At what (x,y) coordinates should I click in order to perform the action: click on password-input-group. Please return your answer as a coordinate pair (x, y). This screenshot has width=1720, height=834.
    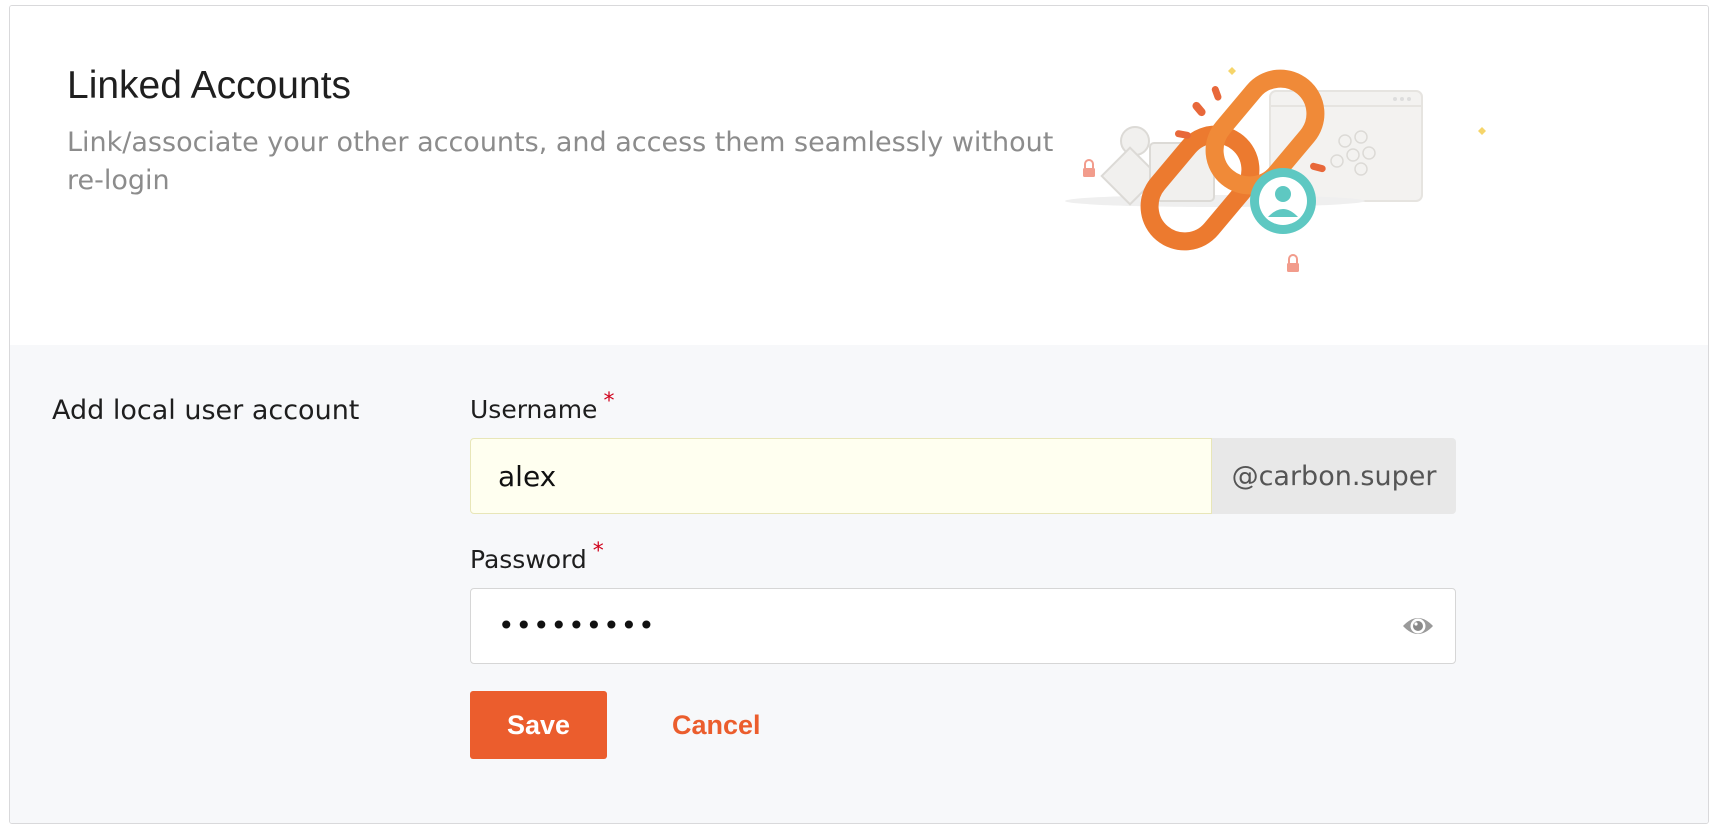
    Looking at the image, I should click on (963, 626).